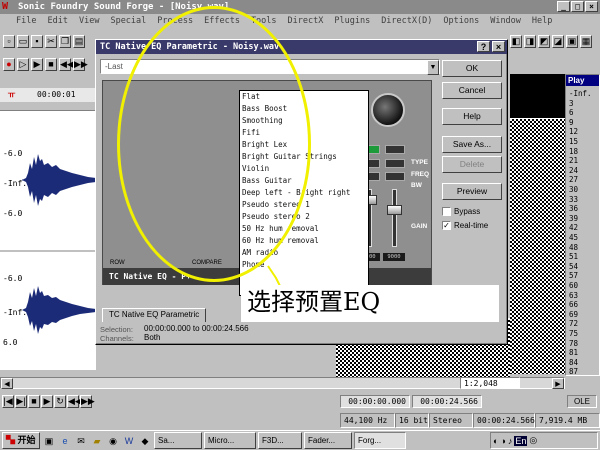 The image size is (600, 450). What do you see at coordinates (433, 67) in the screenshot?
I see `chevron-down-icon: ▼` at bounding box center [433, 67].